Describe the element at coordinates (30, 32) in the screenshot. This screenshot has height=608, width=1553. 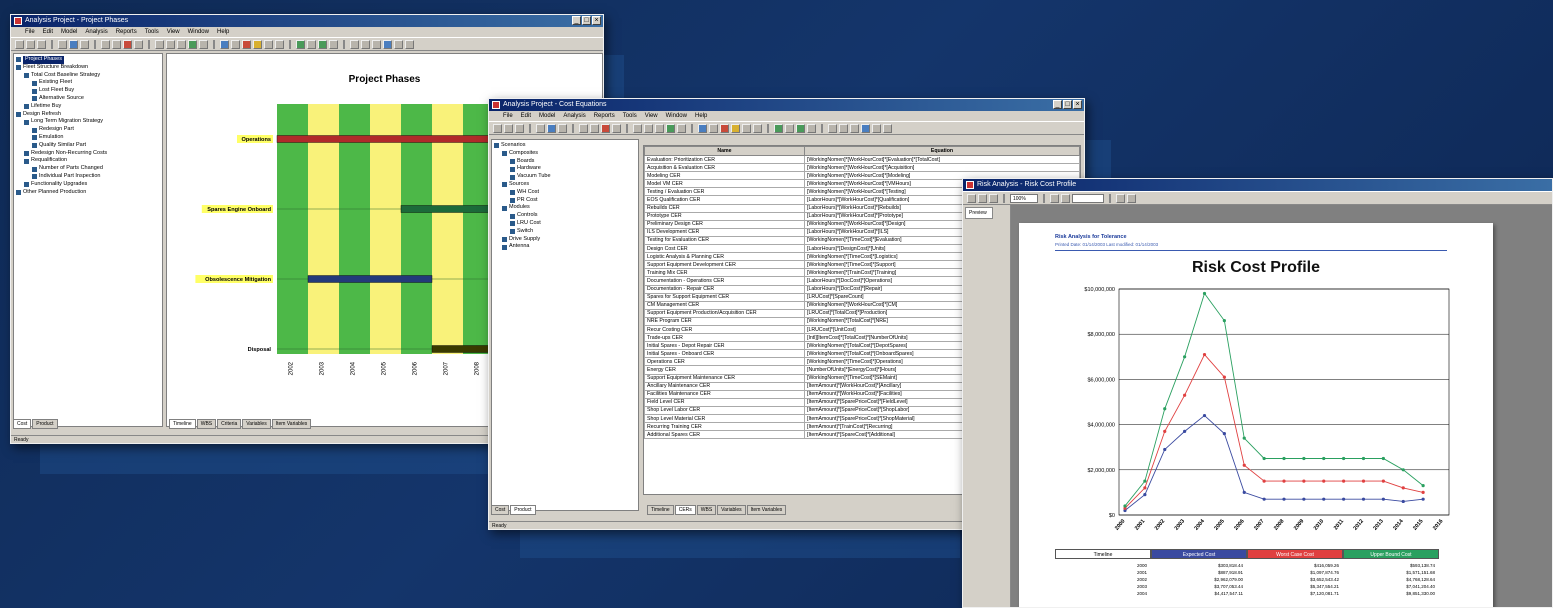
I see `menu-item: File` at that location.